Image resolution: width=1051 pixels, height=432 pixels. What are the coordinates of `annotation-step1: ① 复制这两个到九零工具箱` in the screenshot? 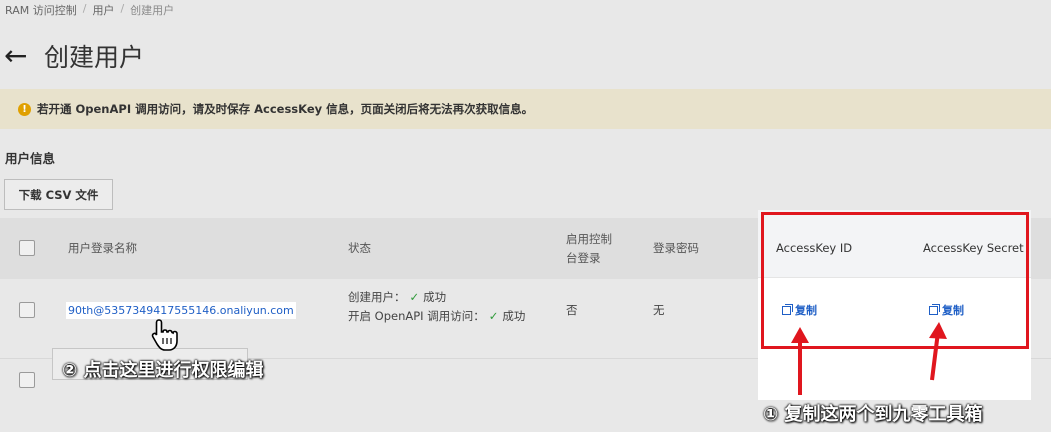 It's located at (873, 414).